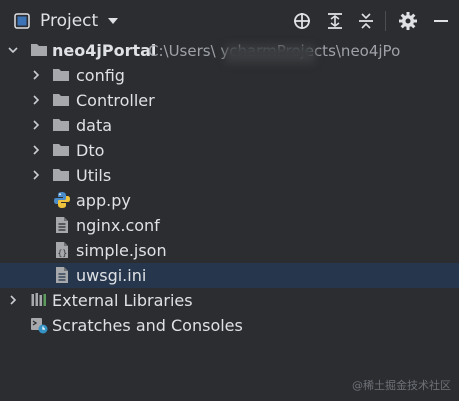 Image resolution: width=459 pixels, height=401 pixels. What do you see at coordinates (62, 200) in the screenshot?
I see `python-file-icon` at bounding box center [62, 200].